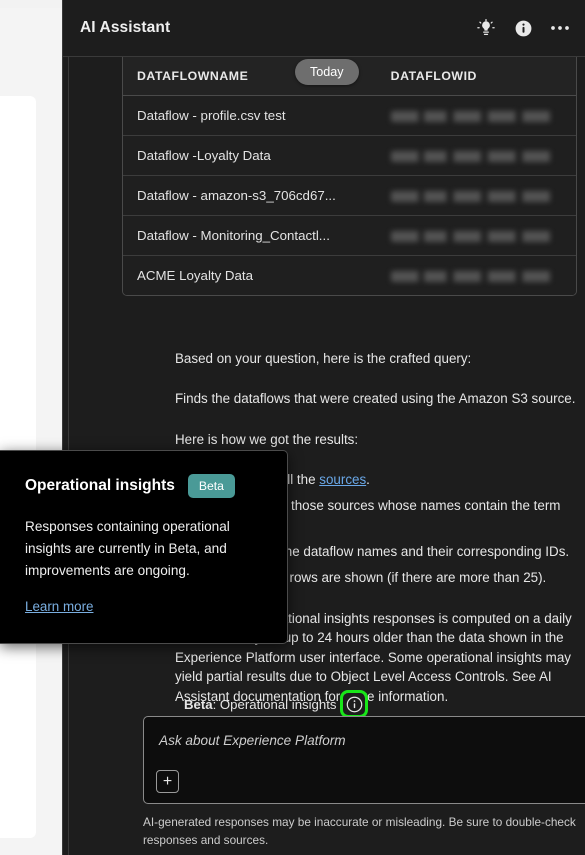 This screenshot has width=585, height=855. Describe the element at coordinates (324, 28) in the screenshot. I see `panel-header: AI Assistant` at that location.